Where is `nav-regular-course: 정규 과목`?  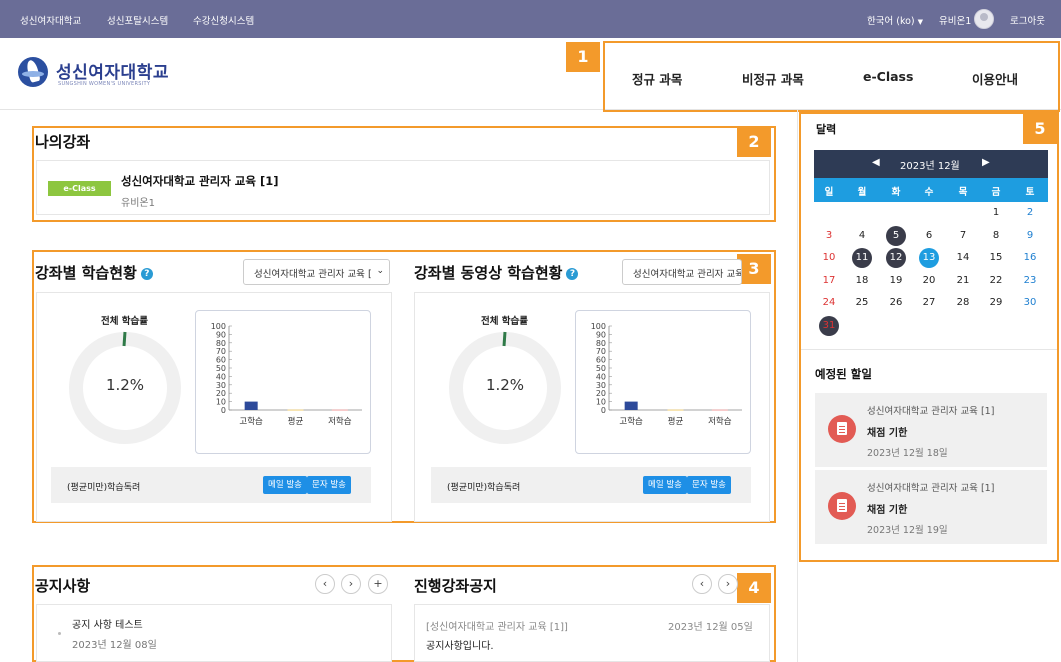 nav-regular-course: 정규 과목 is located at coordinates (657, 78).